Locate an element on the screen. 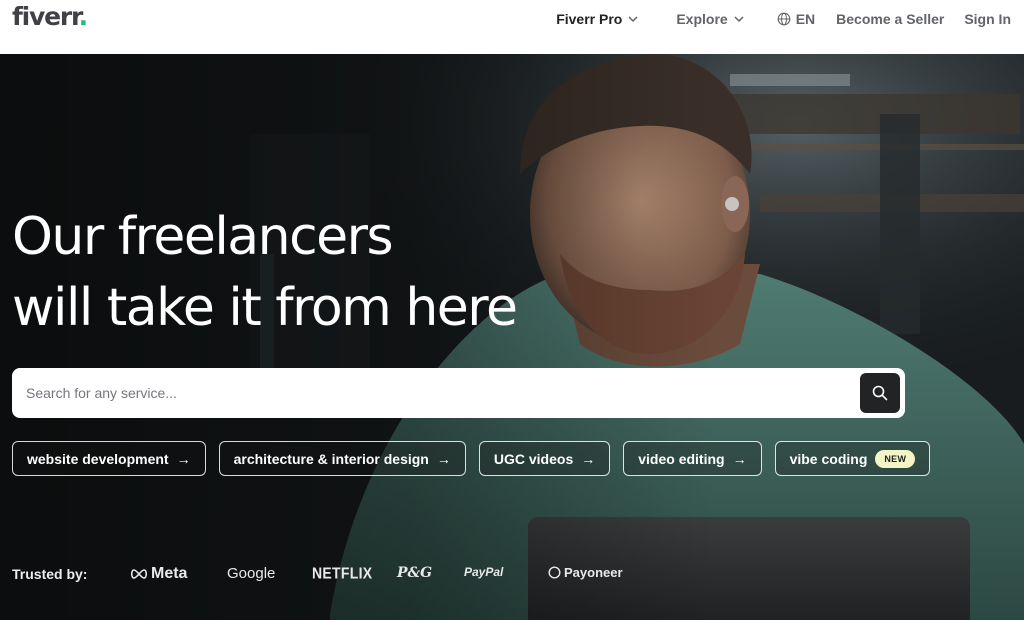  globe-icon is located at coordinates (784, 19).